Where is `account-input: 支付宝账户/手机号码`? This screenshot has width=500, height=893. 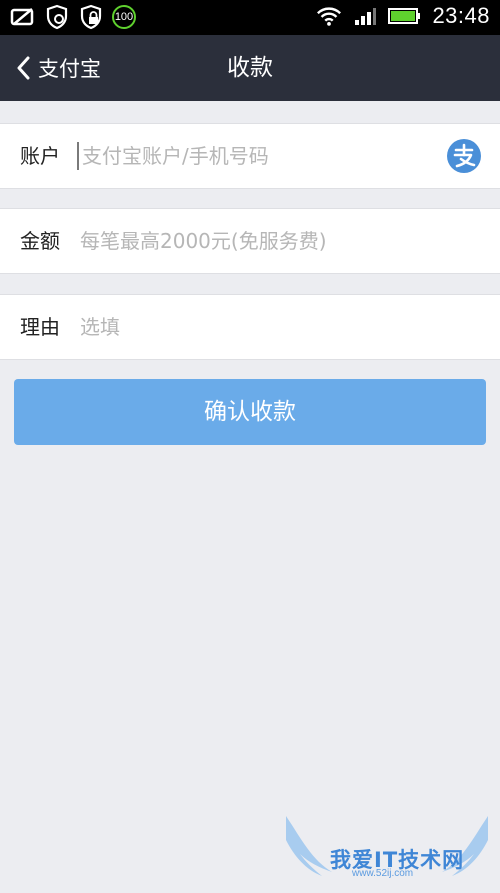 account-input: 支付宝账户/手机号码 is located at coordinates (175, 156).